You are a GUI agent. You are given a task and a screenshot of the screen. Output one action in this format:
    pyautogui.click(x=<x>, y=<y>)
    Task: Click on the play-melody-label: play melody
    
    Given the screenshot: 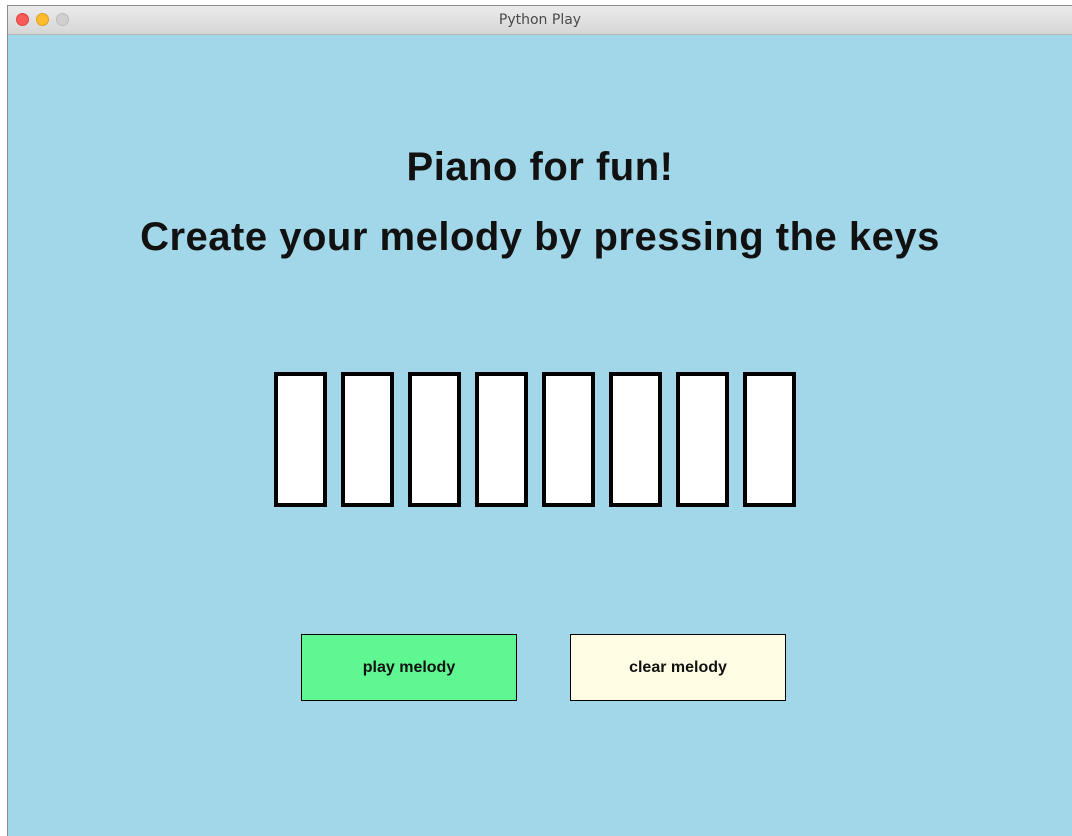 What is the action you would take?
    pyautogui.click(x=409, y=667)
    